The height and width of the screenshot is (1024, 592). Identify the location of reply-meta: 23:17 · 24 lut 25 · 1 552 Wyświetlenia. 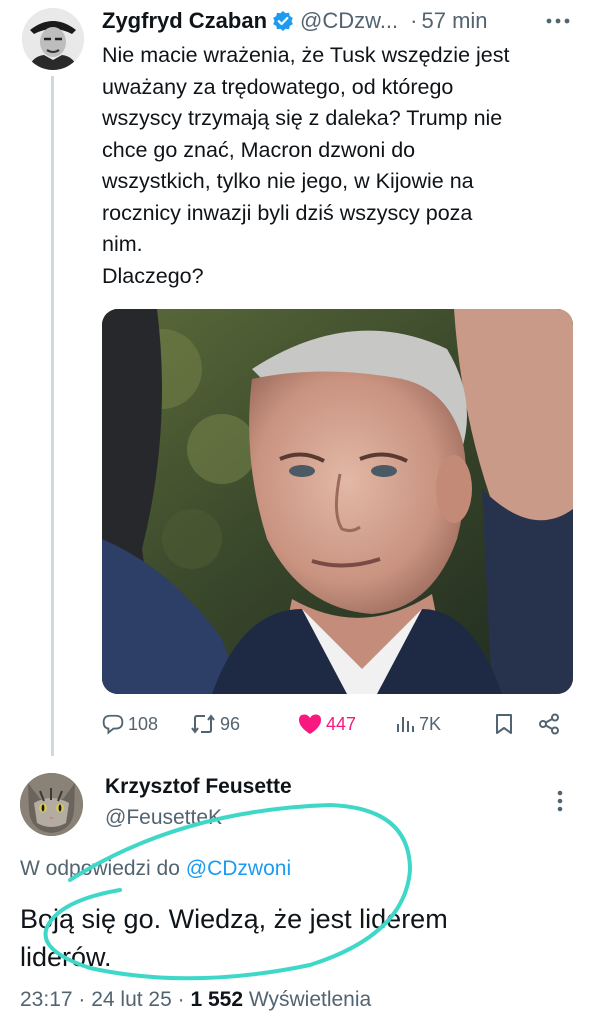
(195, 1000).